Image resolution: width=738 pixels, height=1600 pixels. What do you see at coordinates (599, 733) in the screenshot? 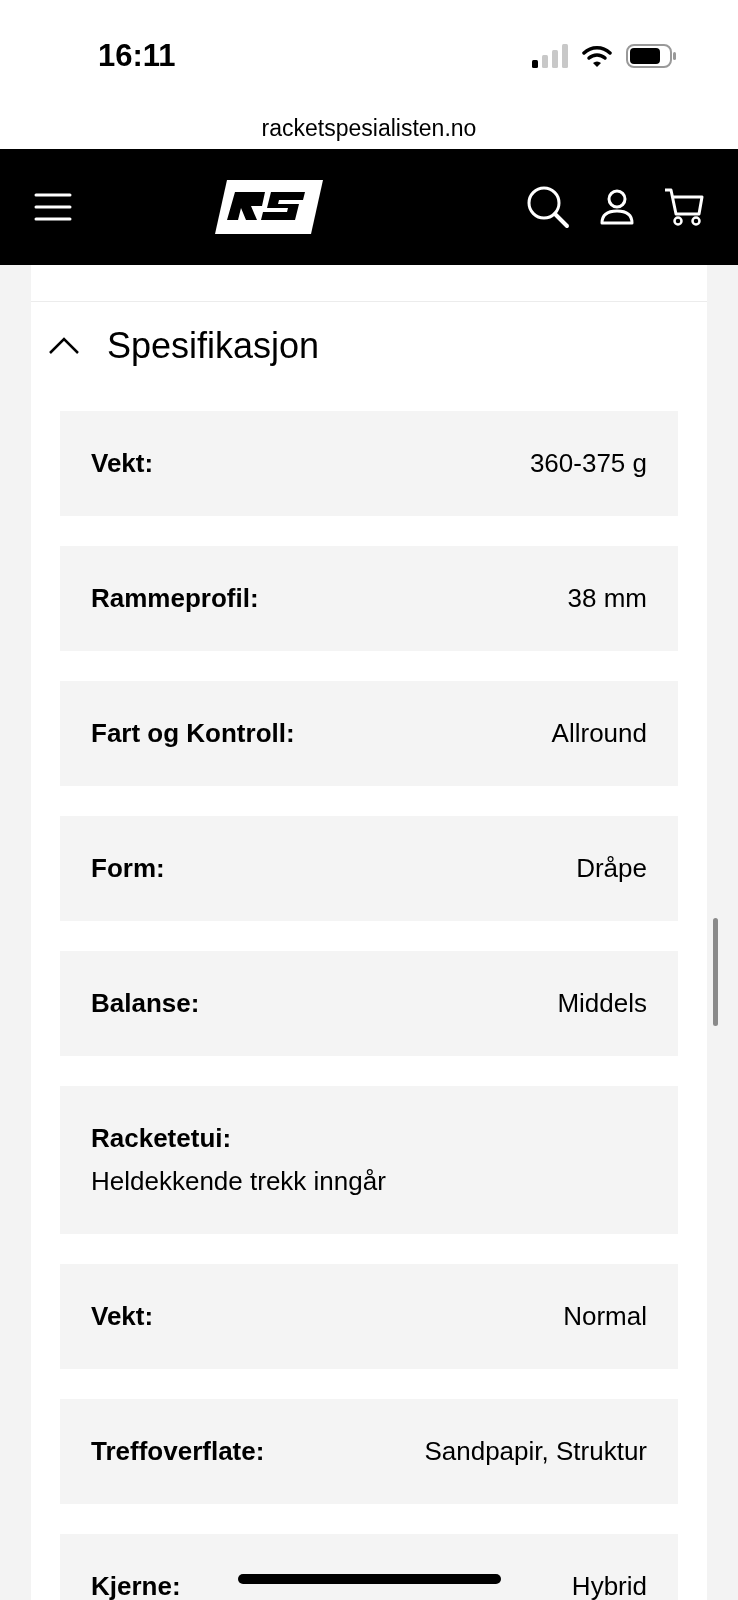
I see `spec-value: Allround` at bounding box center [599, 733].